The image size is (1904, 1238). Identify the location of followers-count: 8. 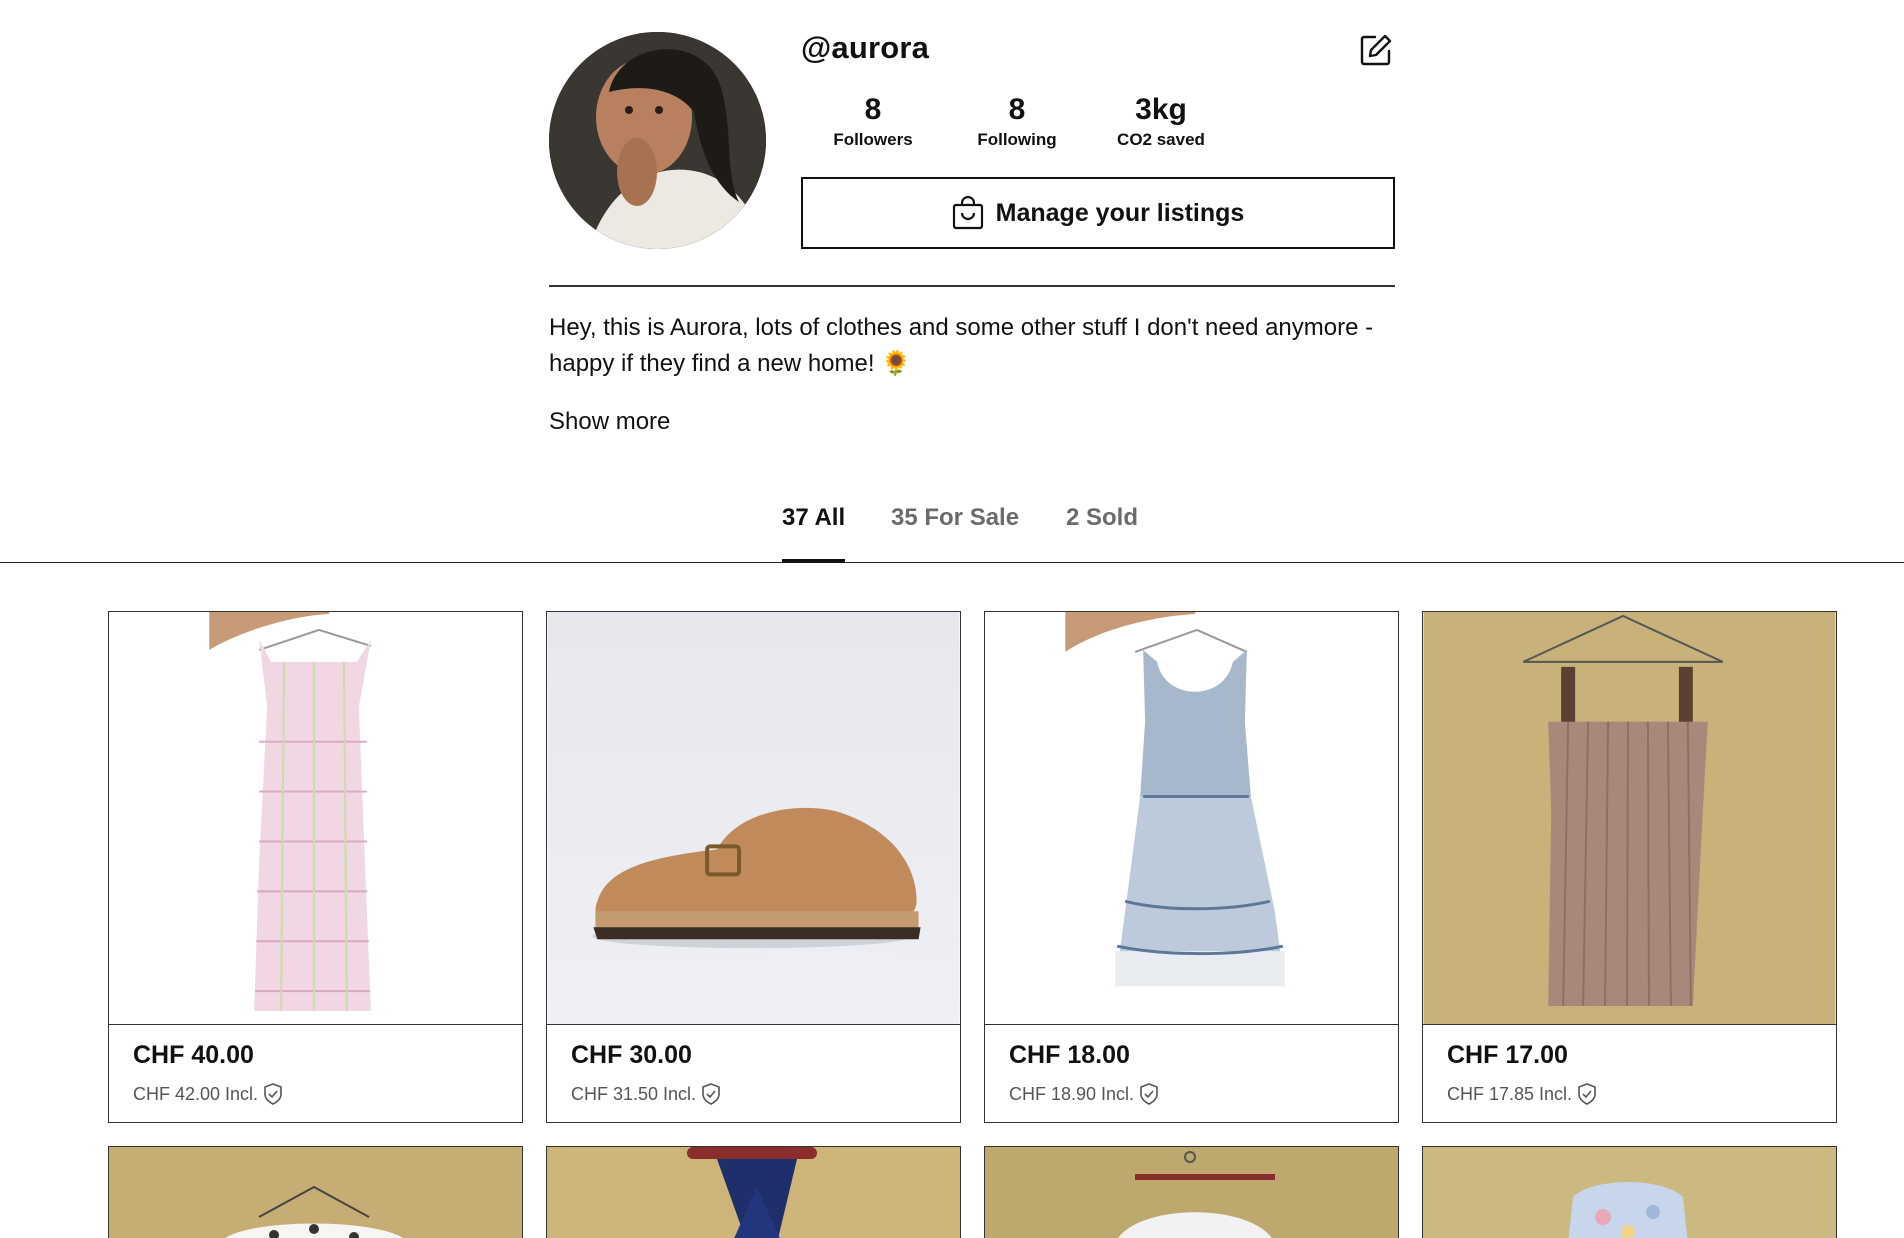
(873, 109).